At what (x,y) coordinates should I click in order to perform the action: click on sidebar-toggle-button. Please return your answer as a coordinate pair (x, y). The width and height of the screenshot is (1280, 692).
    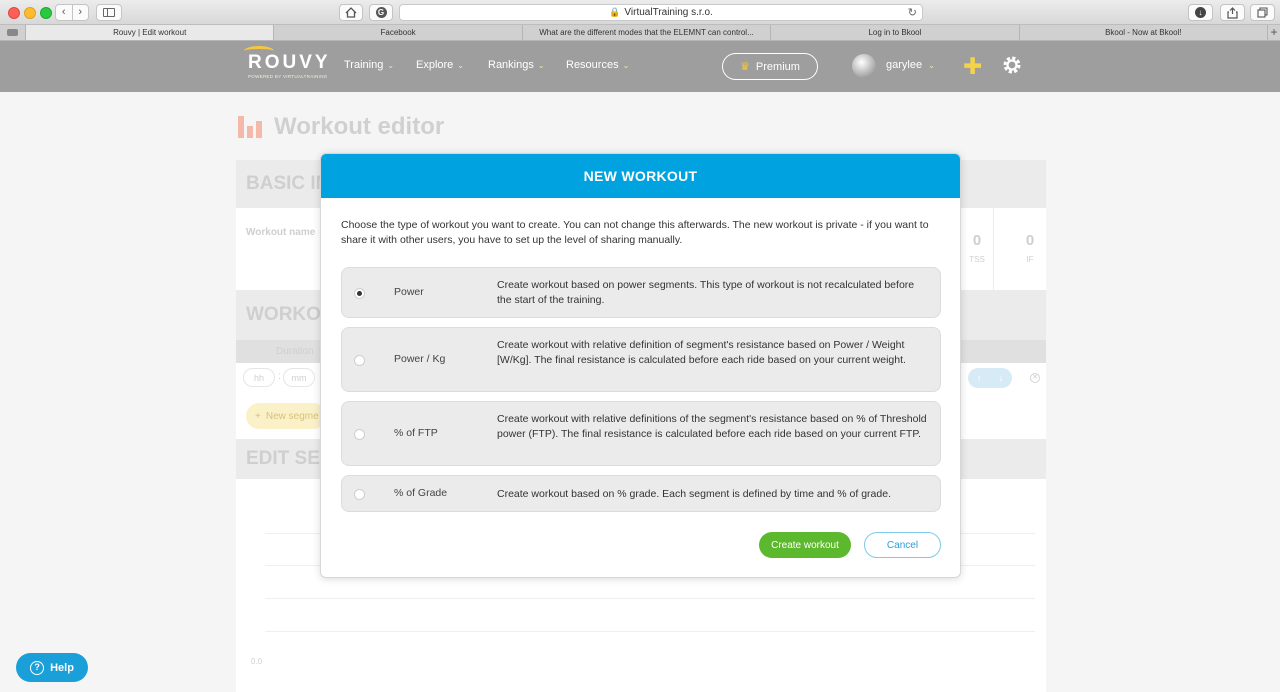
    Looking at the image, I should click on (109, 12).